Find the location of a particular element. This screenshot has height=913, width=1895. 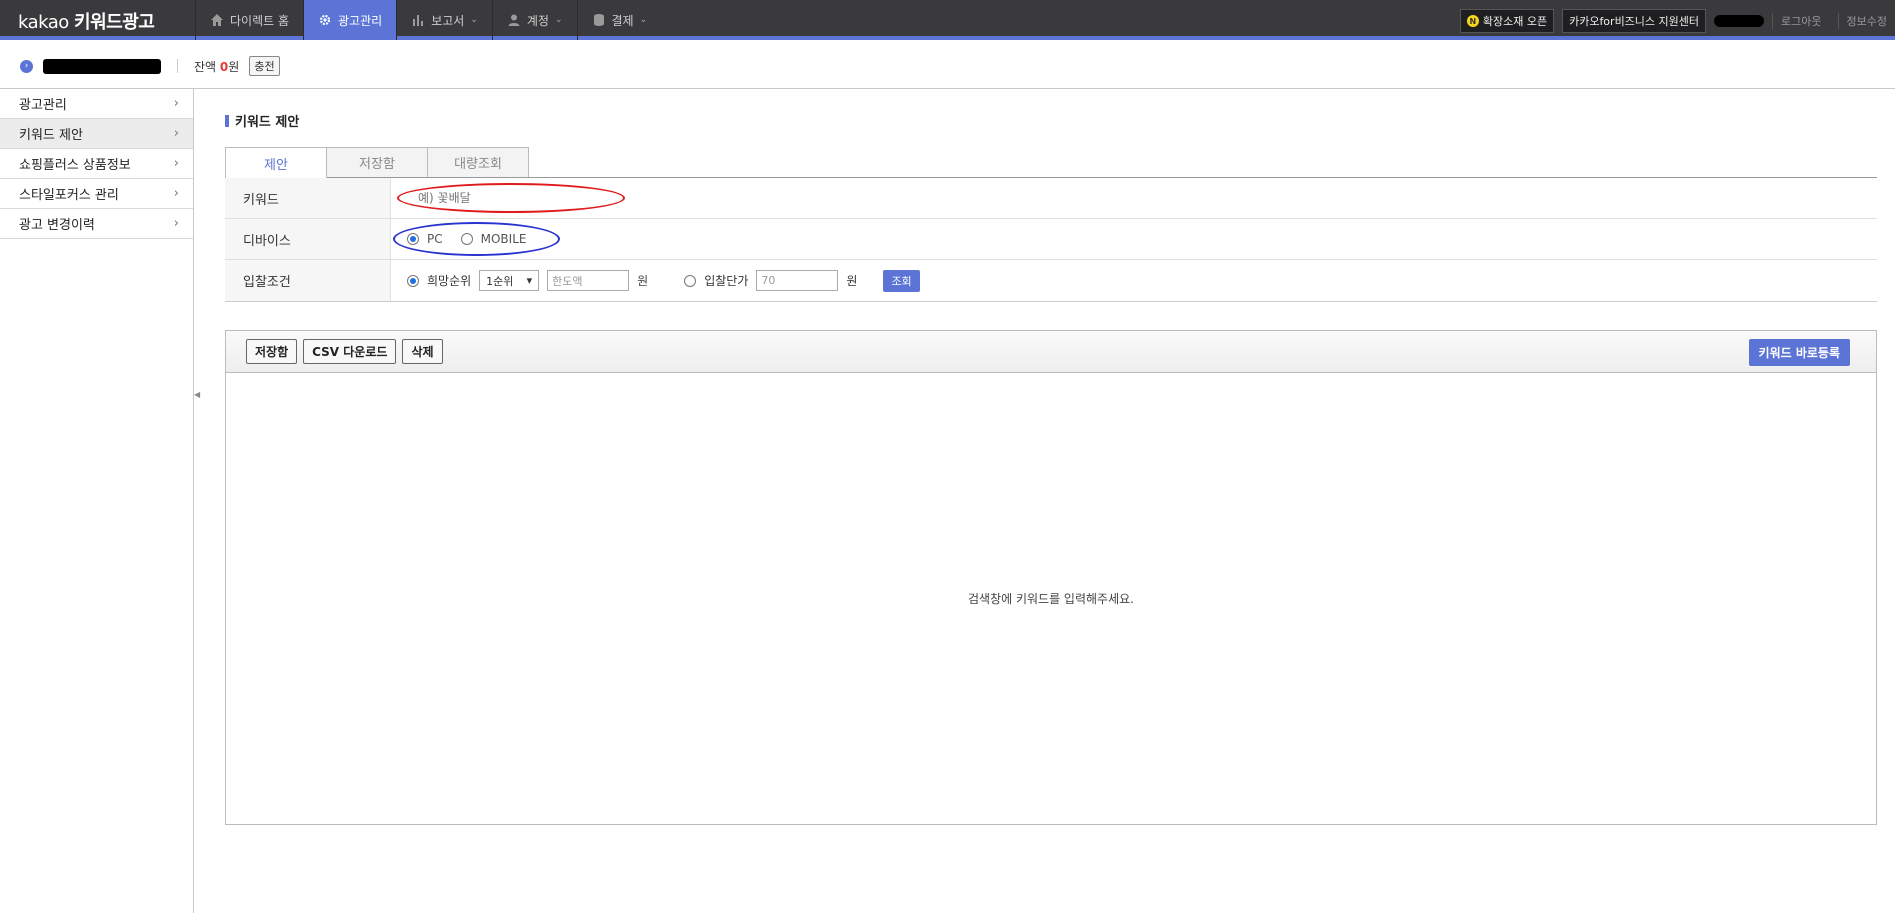

nav-account-label: 계정 is located at coordinates (537, 20).